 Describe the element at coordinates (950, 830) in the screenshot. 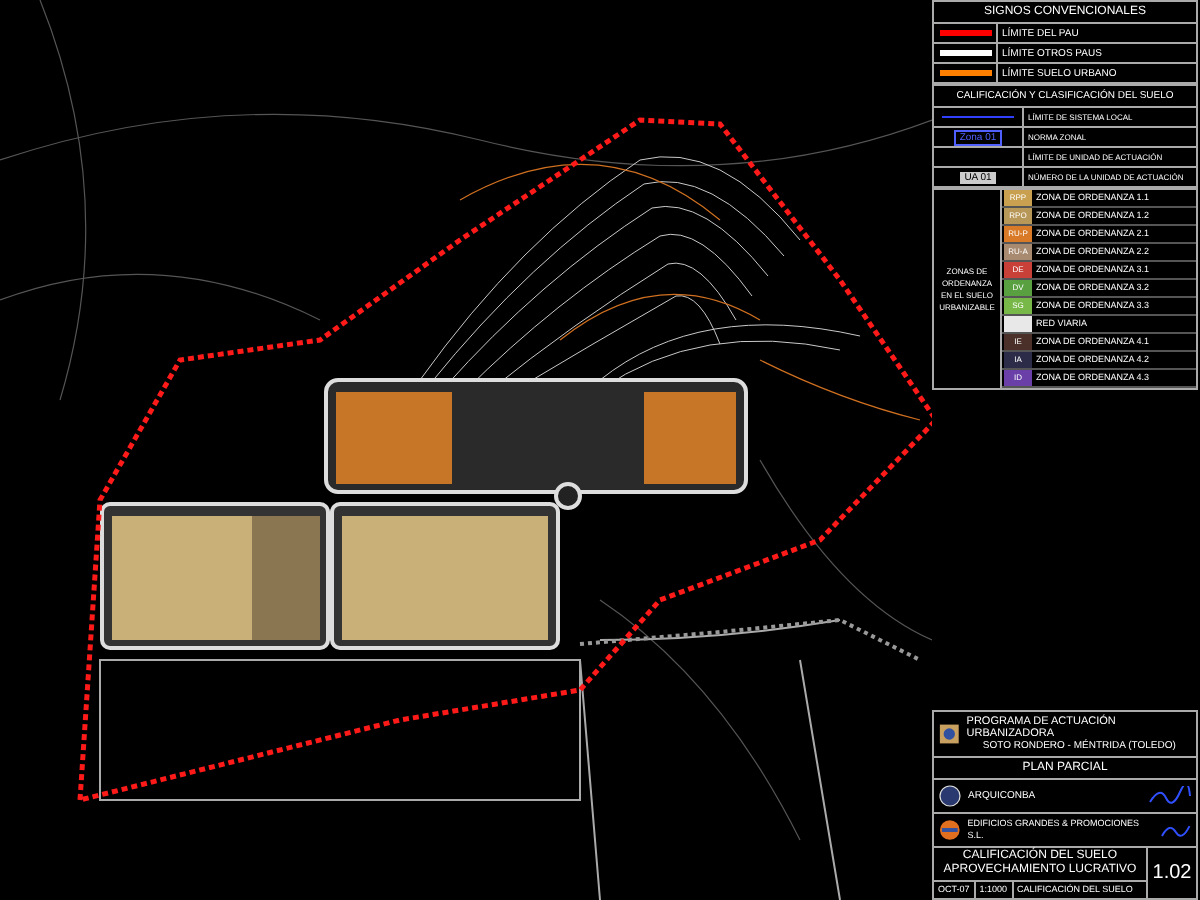

I see `logo-icon` at that location.